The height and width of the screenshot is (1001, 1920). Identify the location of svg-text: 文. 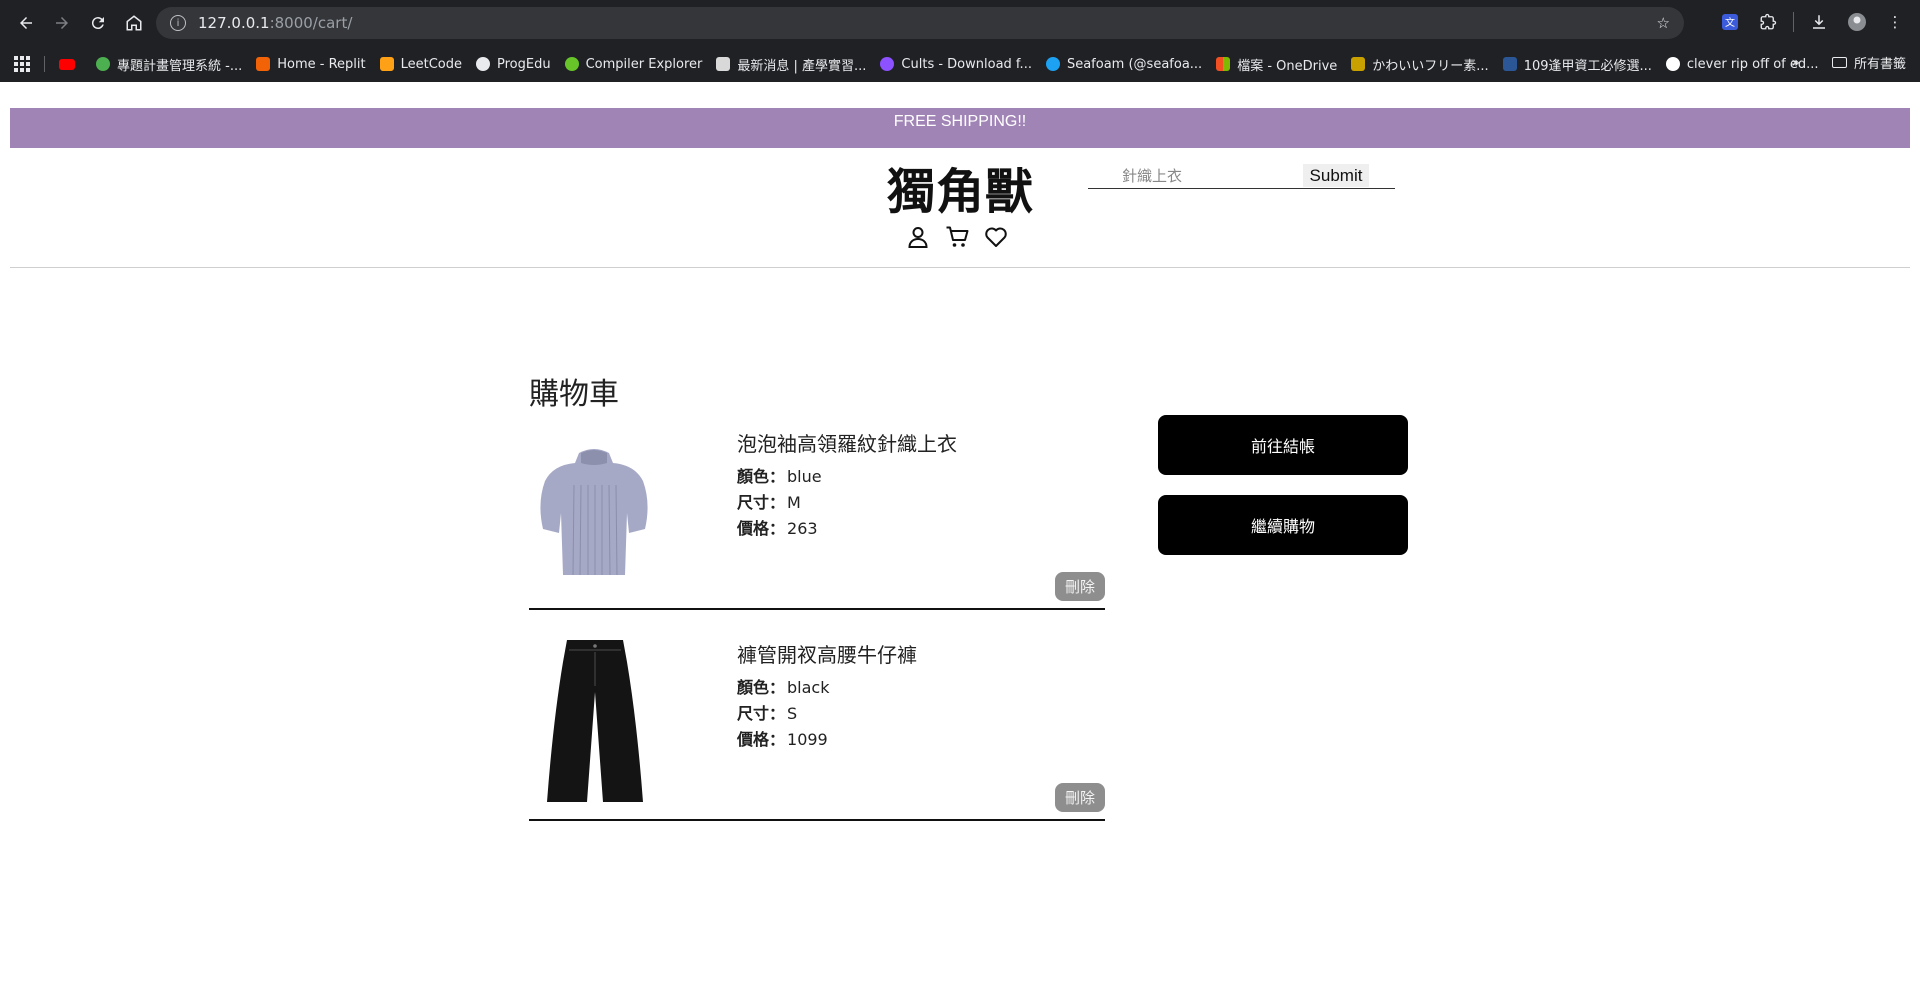
(1730, 22).